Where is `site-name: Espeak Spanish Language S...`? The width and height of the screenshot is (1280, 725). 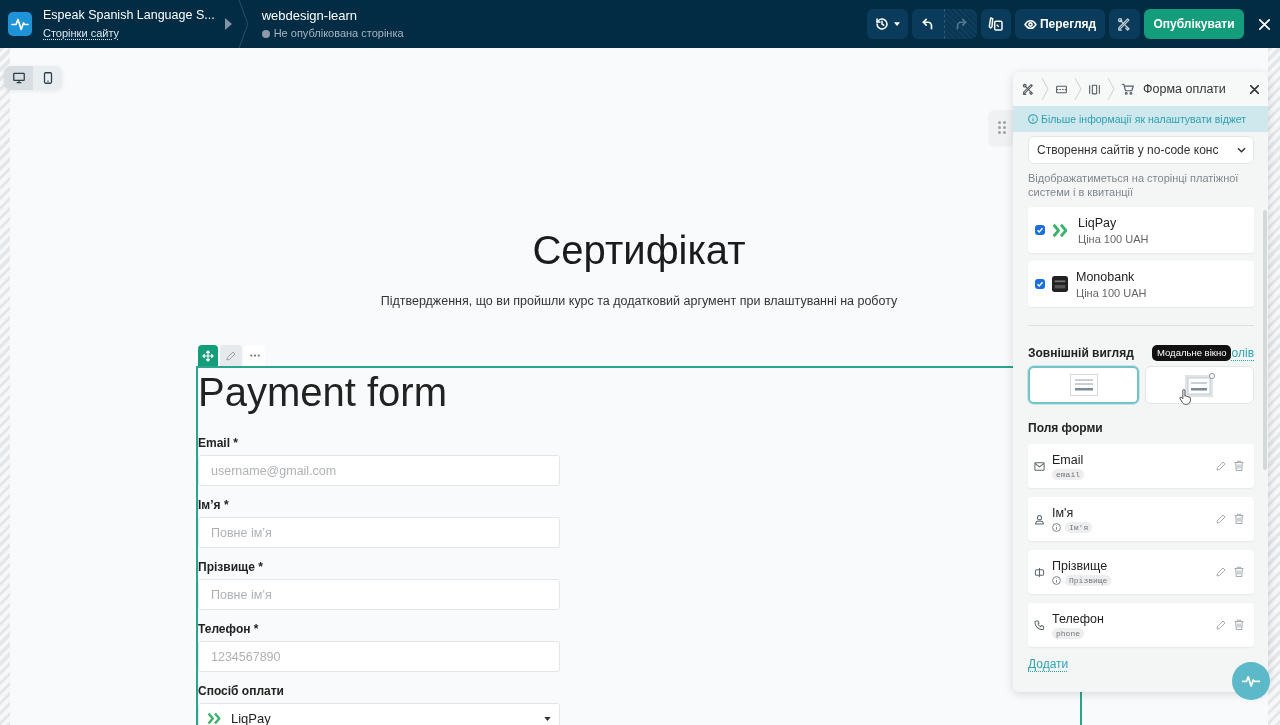 site-name: Espeak Spanish Language S... is located at coordinates (129, 15).